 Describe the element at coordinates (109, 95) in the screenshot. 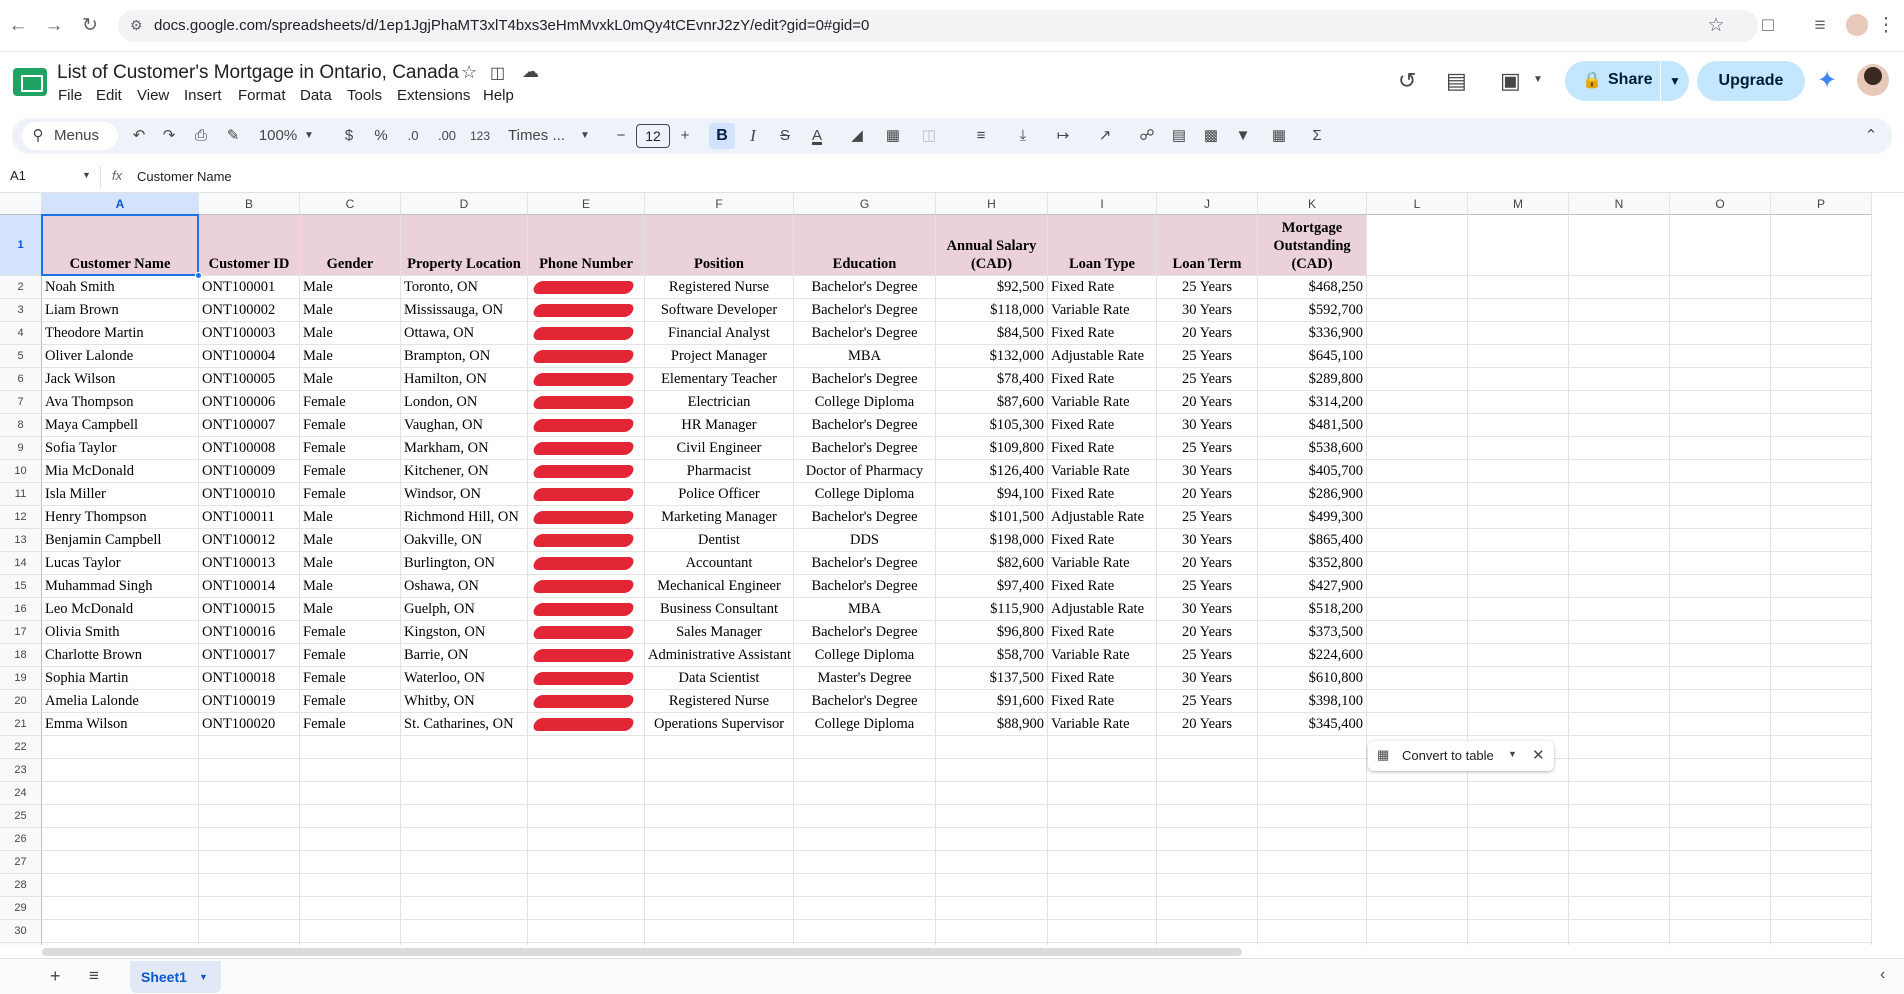

I see `menu-edit: Edit` at that location.